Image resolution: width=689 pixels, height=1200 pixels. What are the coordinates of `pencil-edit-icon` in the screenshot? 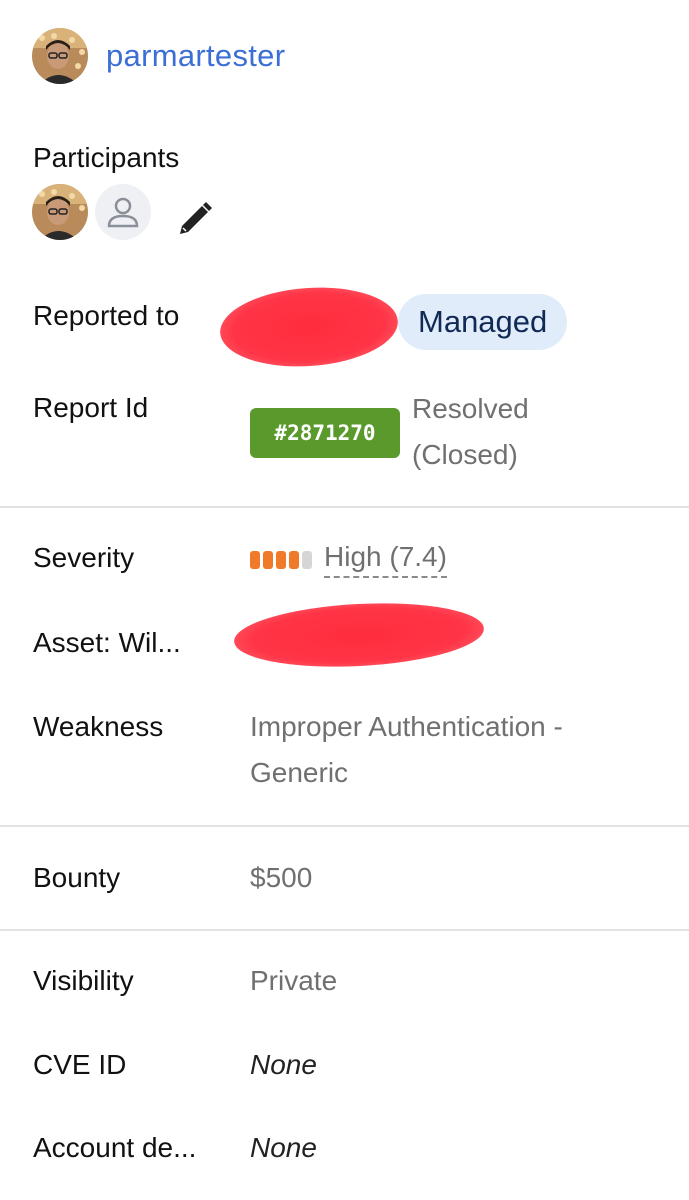 It's located at (195, 219).